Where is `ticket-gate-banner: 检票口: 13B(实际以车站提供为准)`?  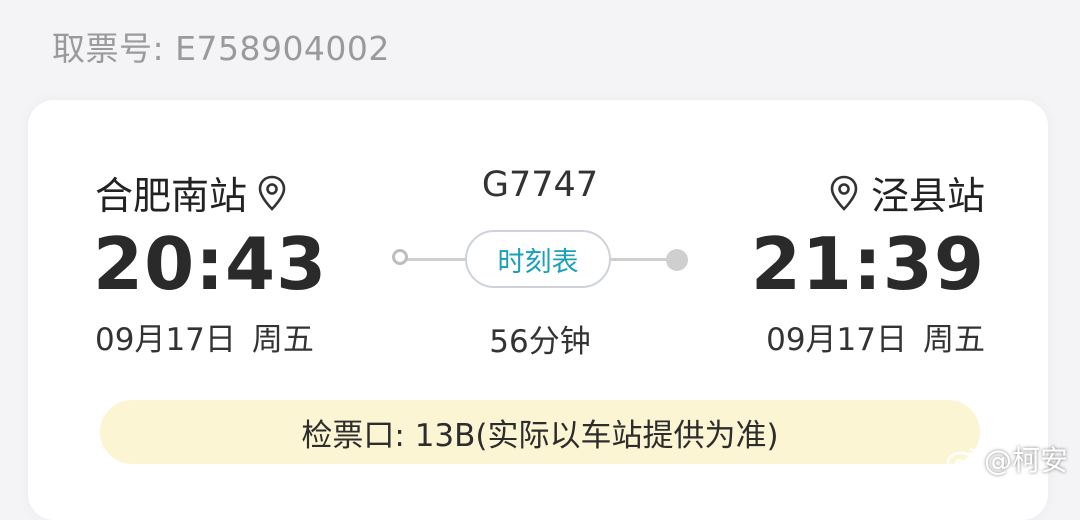 ticket-gate-banner: 检票口: 13B(实际以车站提供为准) is located at coordinates (540, 432).